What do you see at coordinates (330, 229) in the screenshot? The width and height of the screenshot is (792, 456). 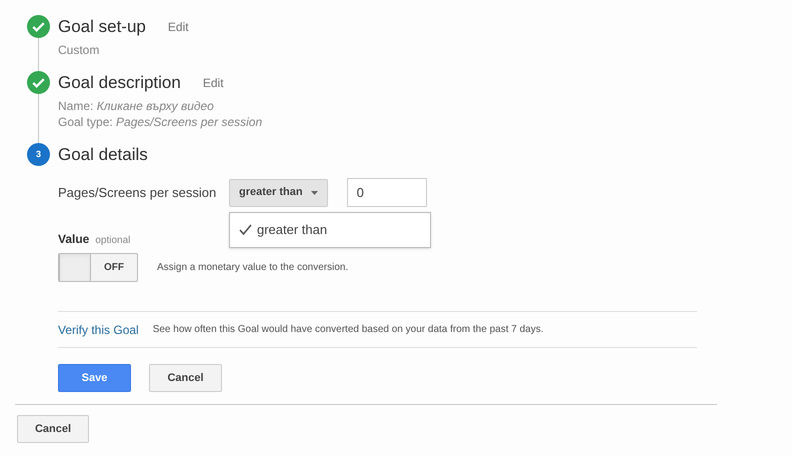 I see `menu-item: greater than` at bounding box center [330, 229].